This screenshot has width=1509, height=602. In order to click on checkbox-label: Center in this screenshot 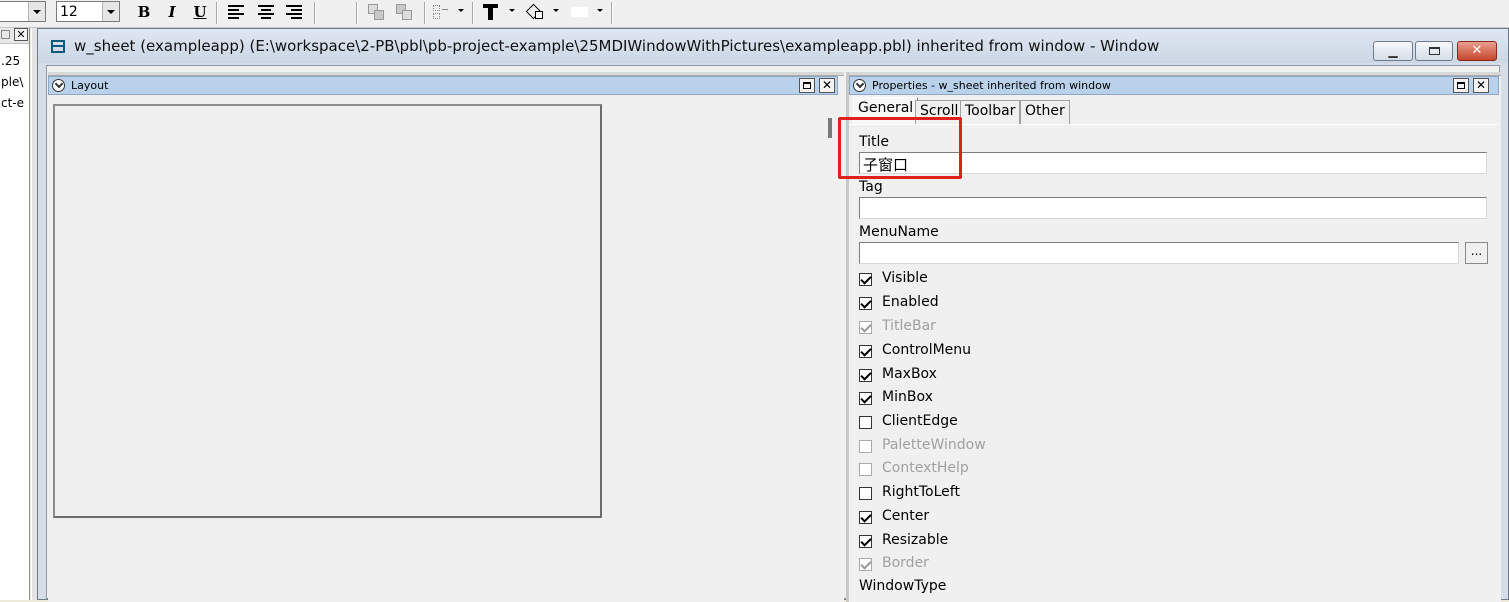, I will do `click(906, 516)`.